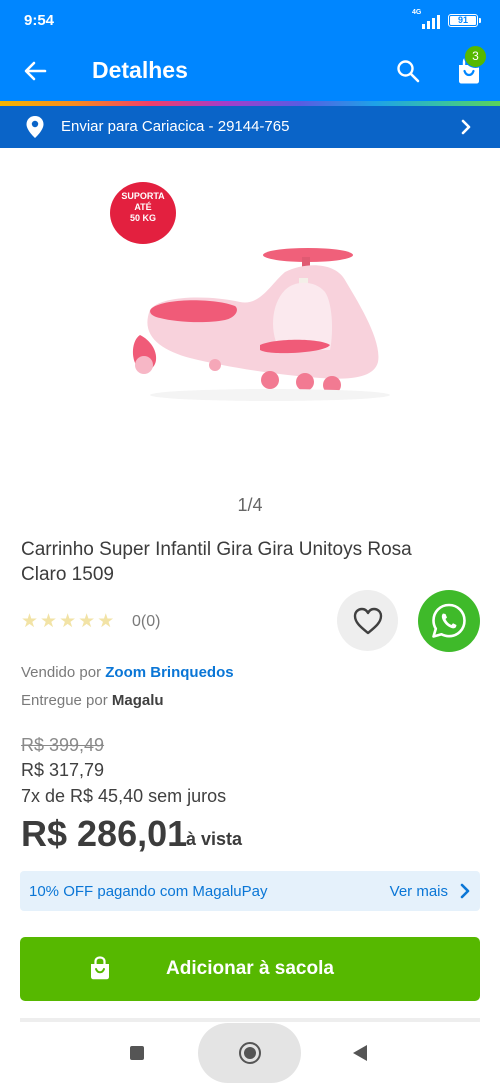 Image resolution: width=500 pixels, height=1083 pixels. I want to click on heart-icon, so click(367, 620).